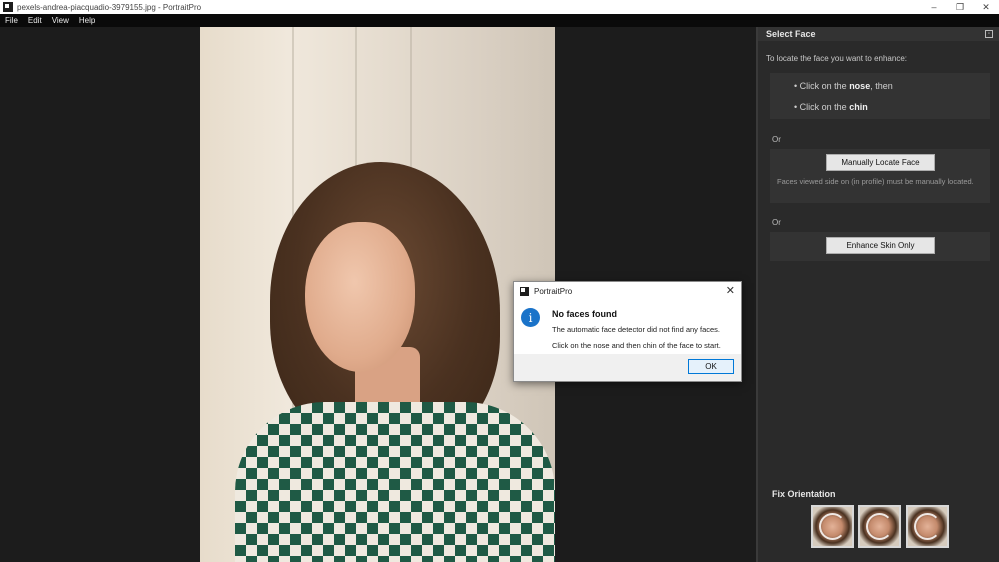  I want to click on step-nose-pre: Click on the, so click(824, 86).